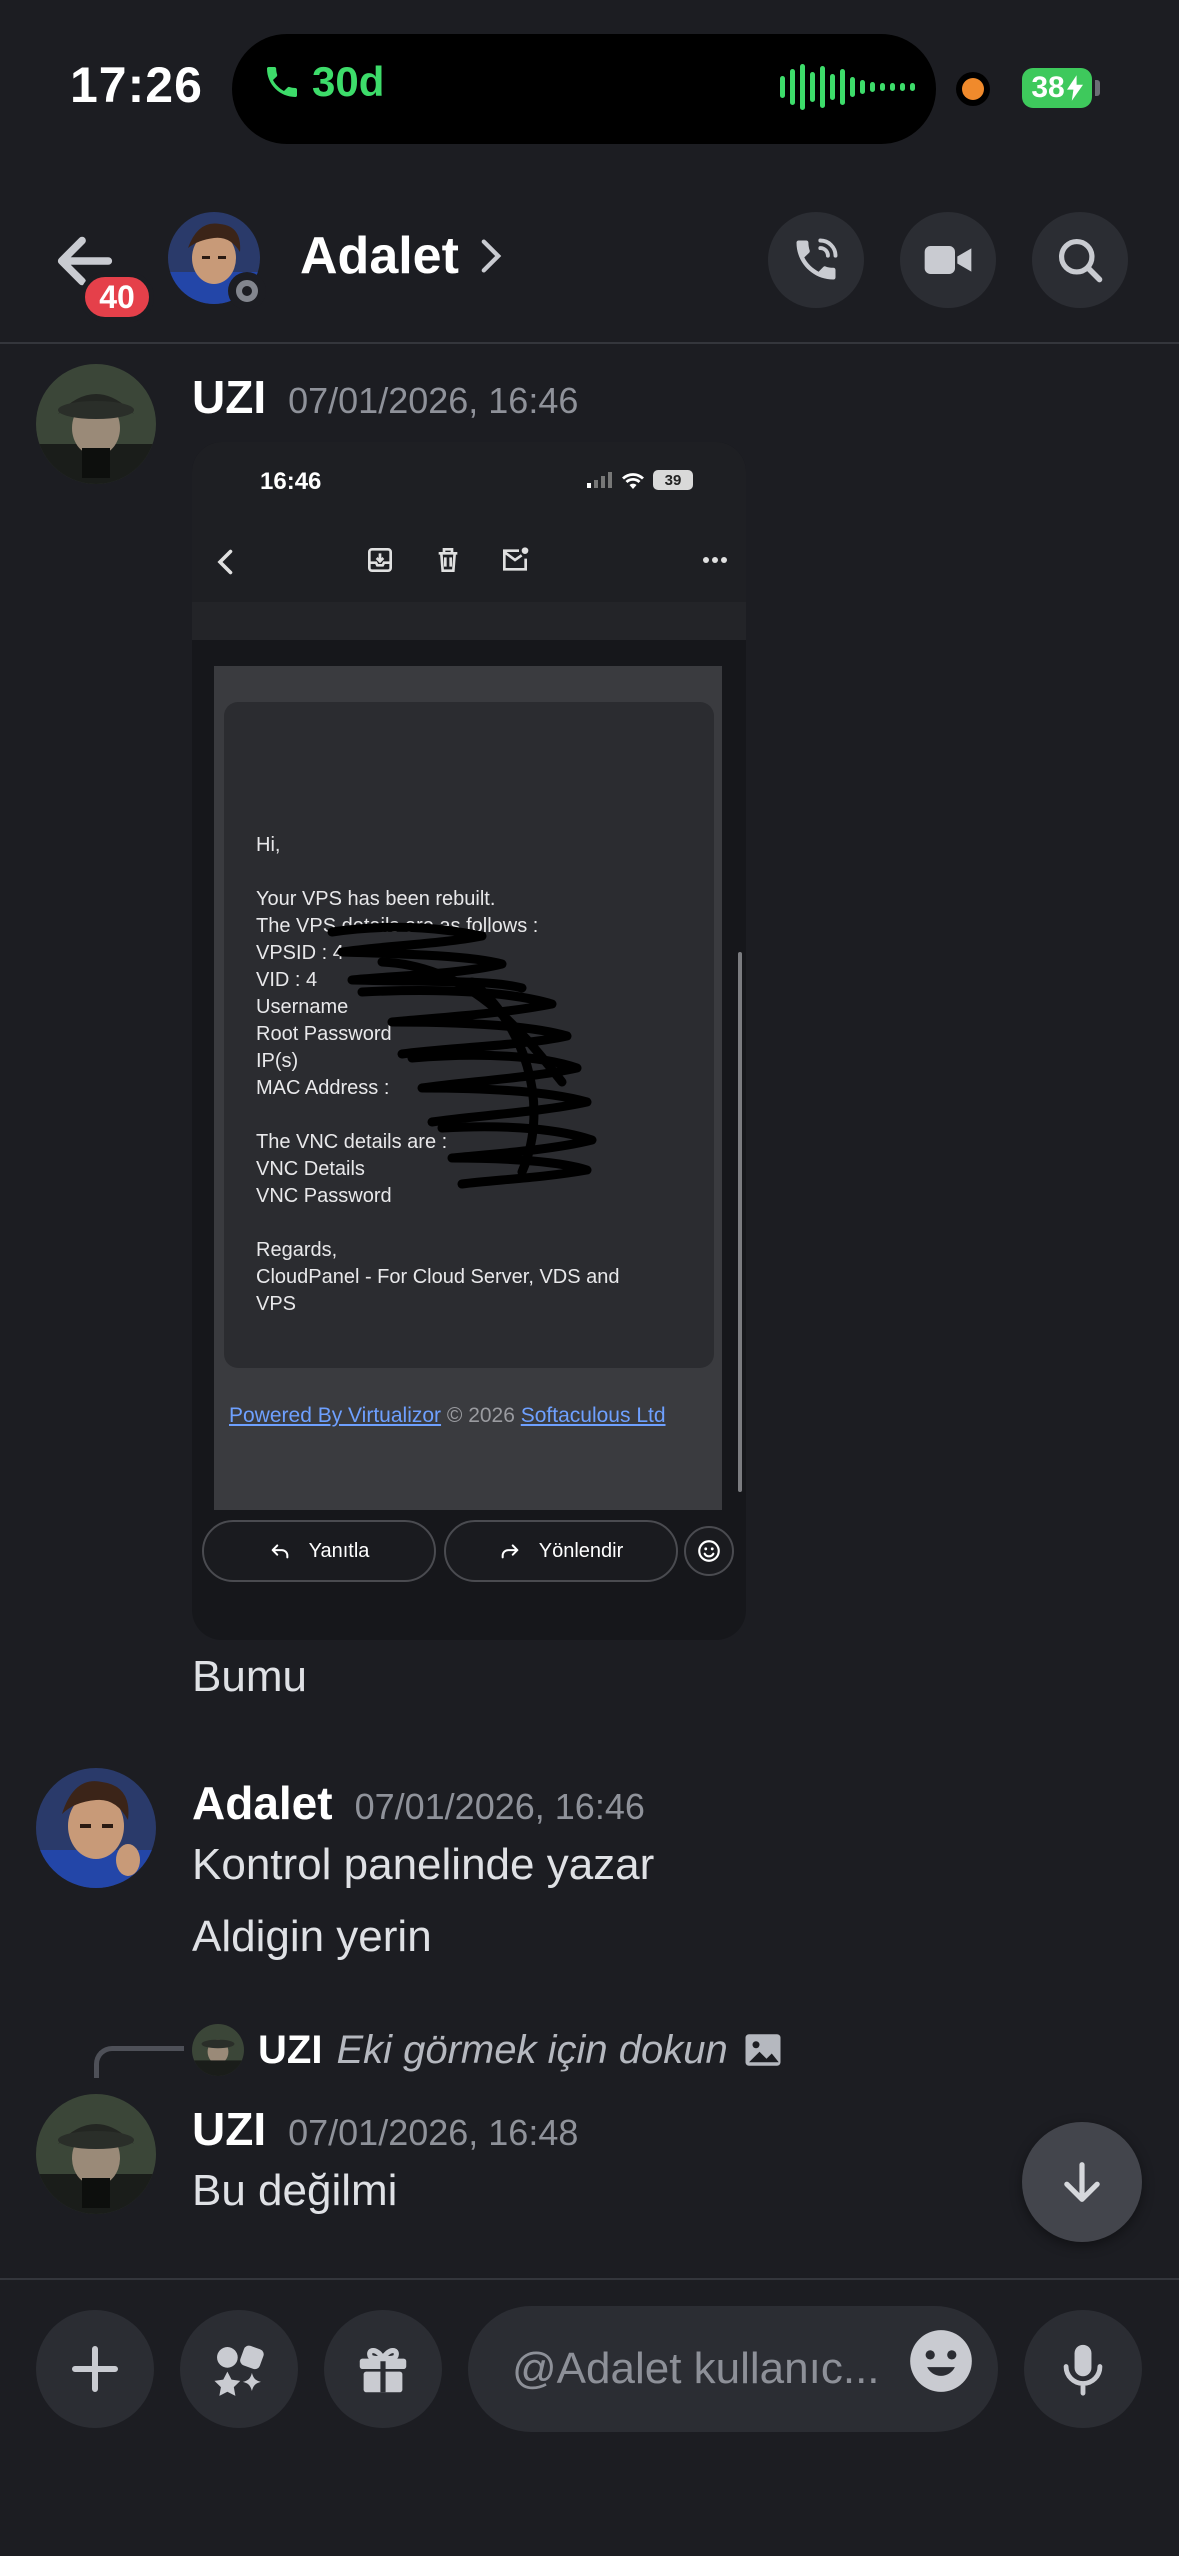 The image size is (1179, 2556). I want to click on trash-icon, so click(448, 560).